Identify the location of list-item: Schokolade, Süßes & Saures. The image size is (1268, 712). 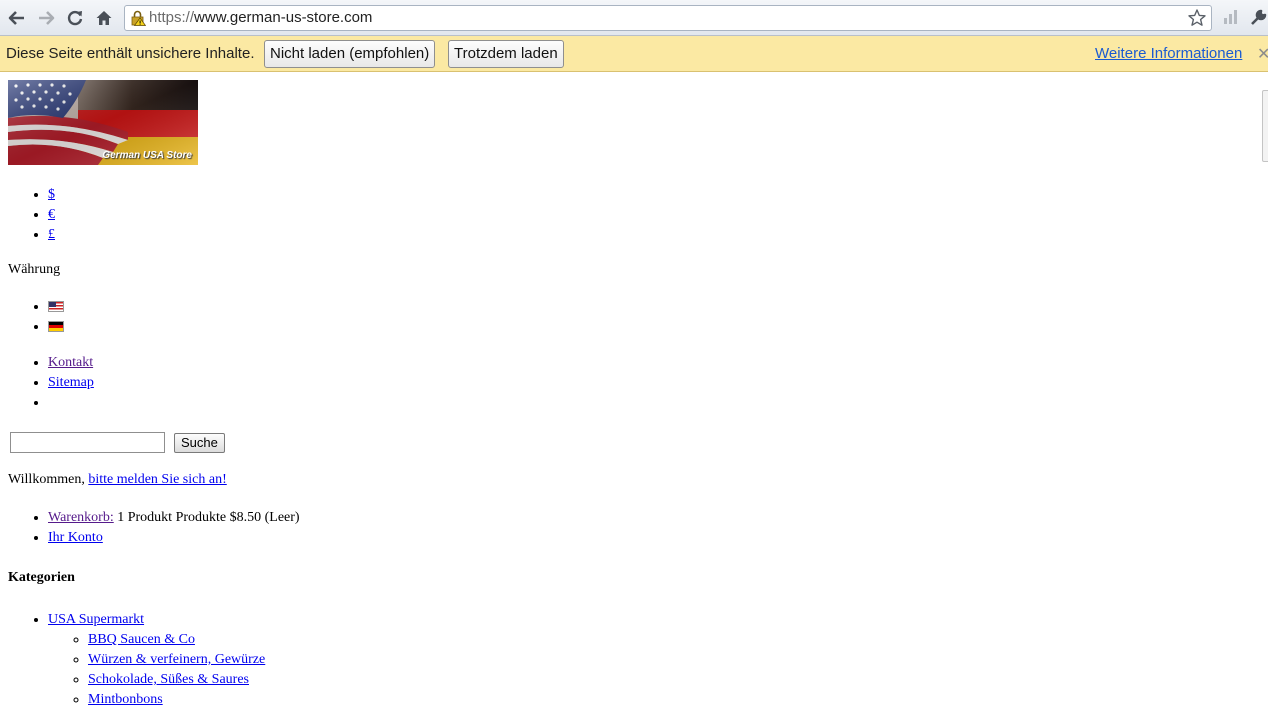
(176, 680).